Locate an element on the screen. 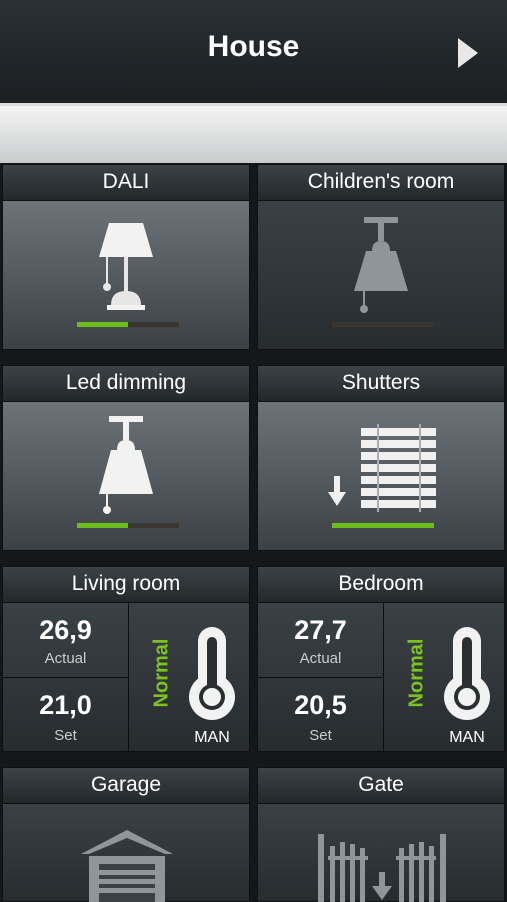 This screenshot has height=902, width=507. set-temperature: 21,0 is located at coordinates (65, 705).